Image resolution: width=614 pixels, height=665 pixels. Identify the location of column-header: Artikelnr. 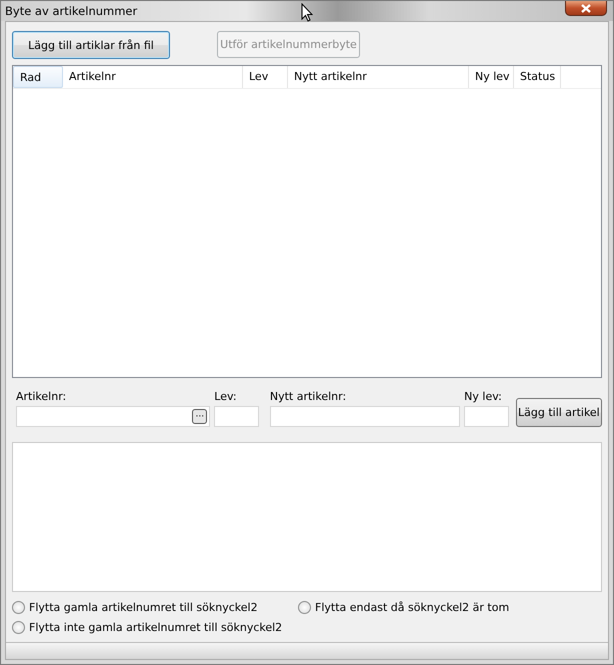
(153, 77).